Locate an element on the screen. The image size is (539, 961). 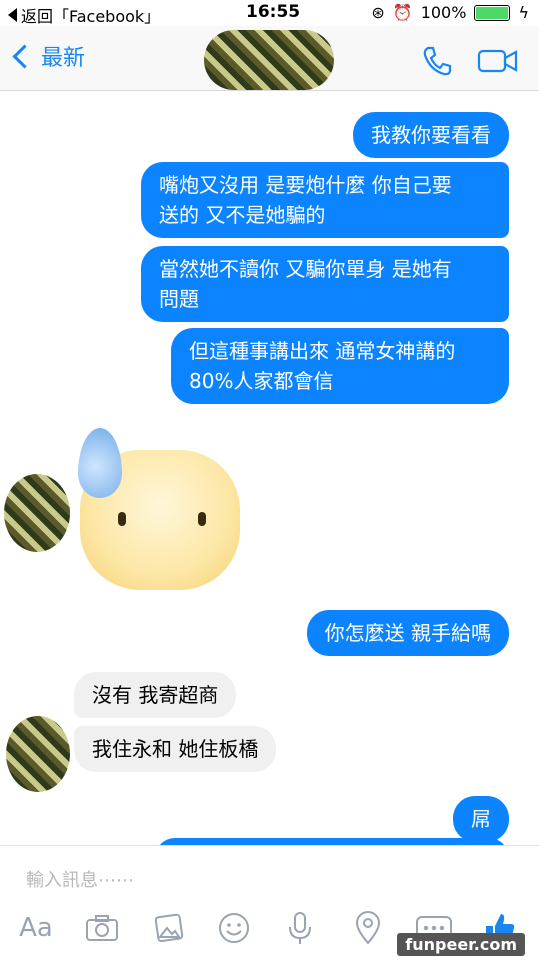
battery-icon is located at coordinates (492, 12).